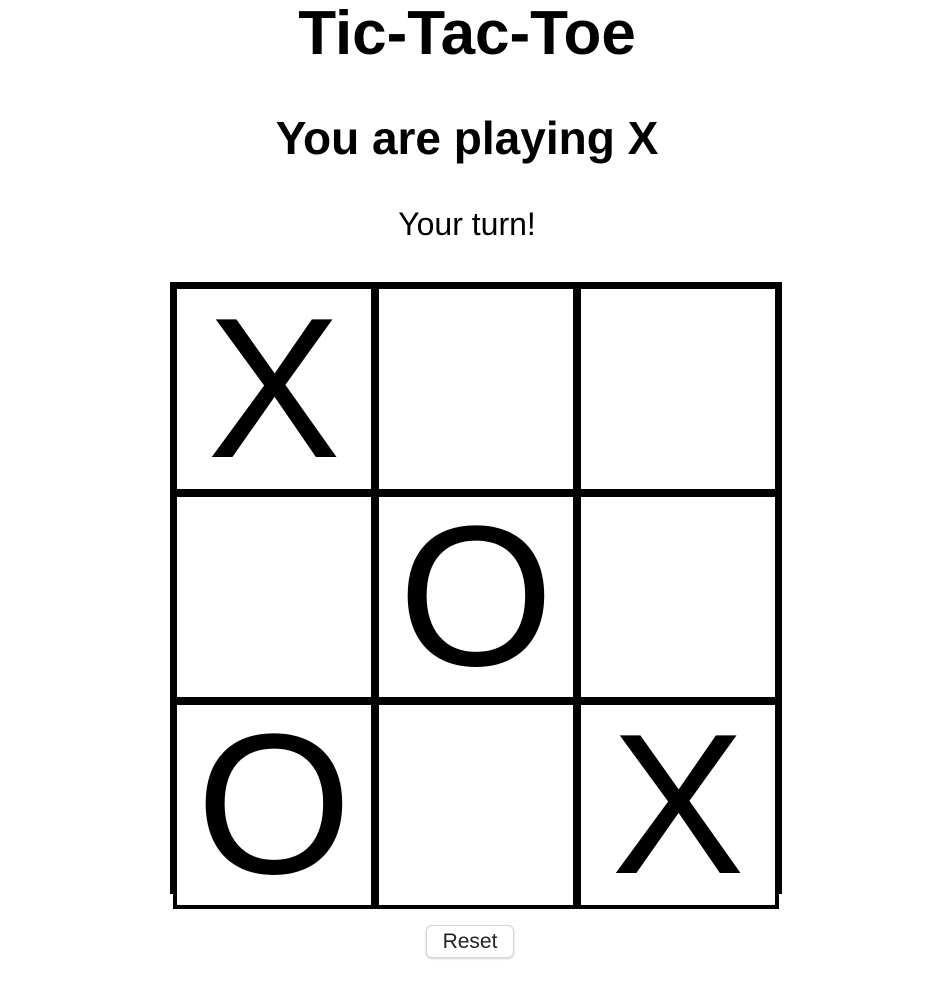  Describe the element at coordinates (467, 138) in the screenshot. I see `player-indicator: You are playing X` at that location.